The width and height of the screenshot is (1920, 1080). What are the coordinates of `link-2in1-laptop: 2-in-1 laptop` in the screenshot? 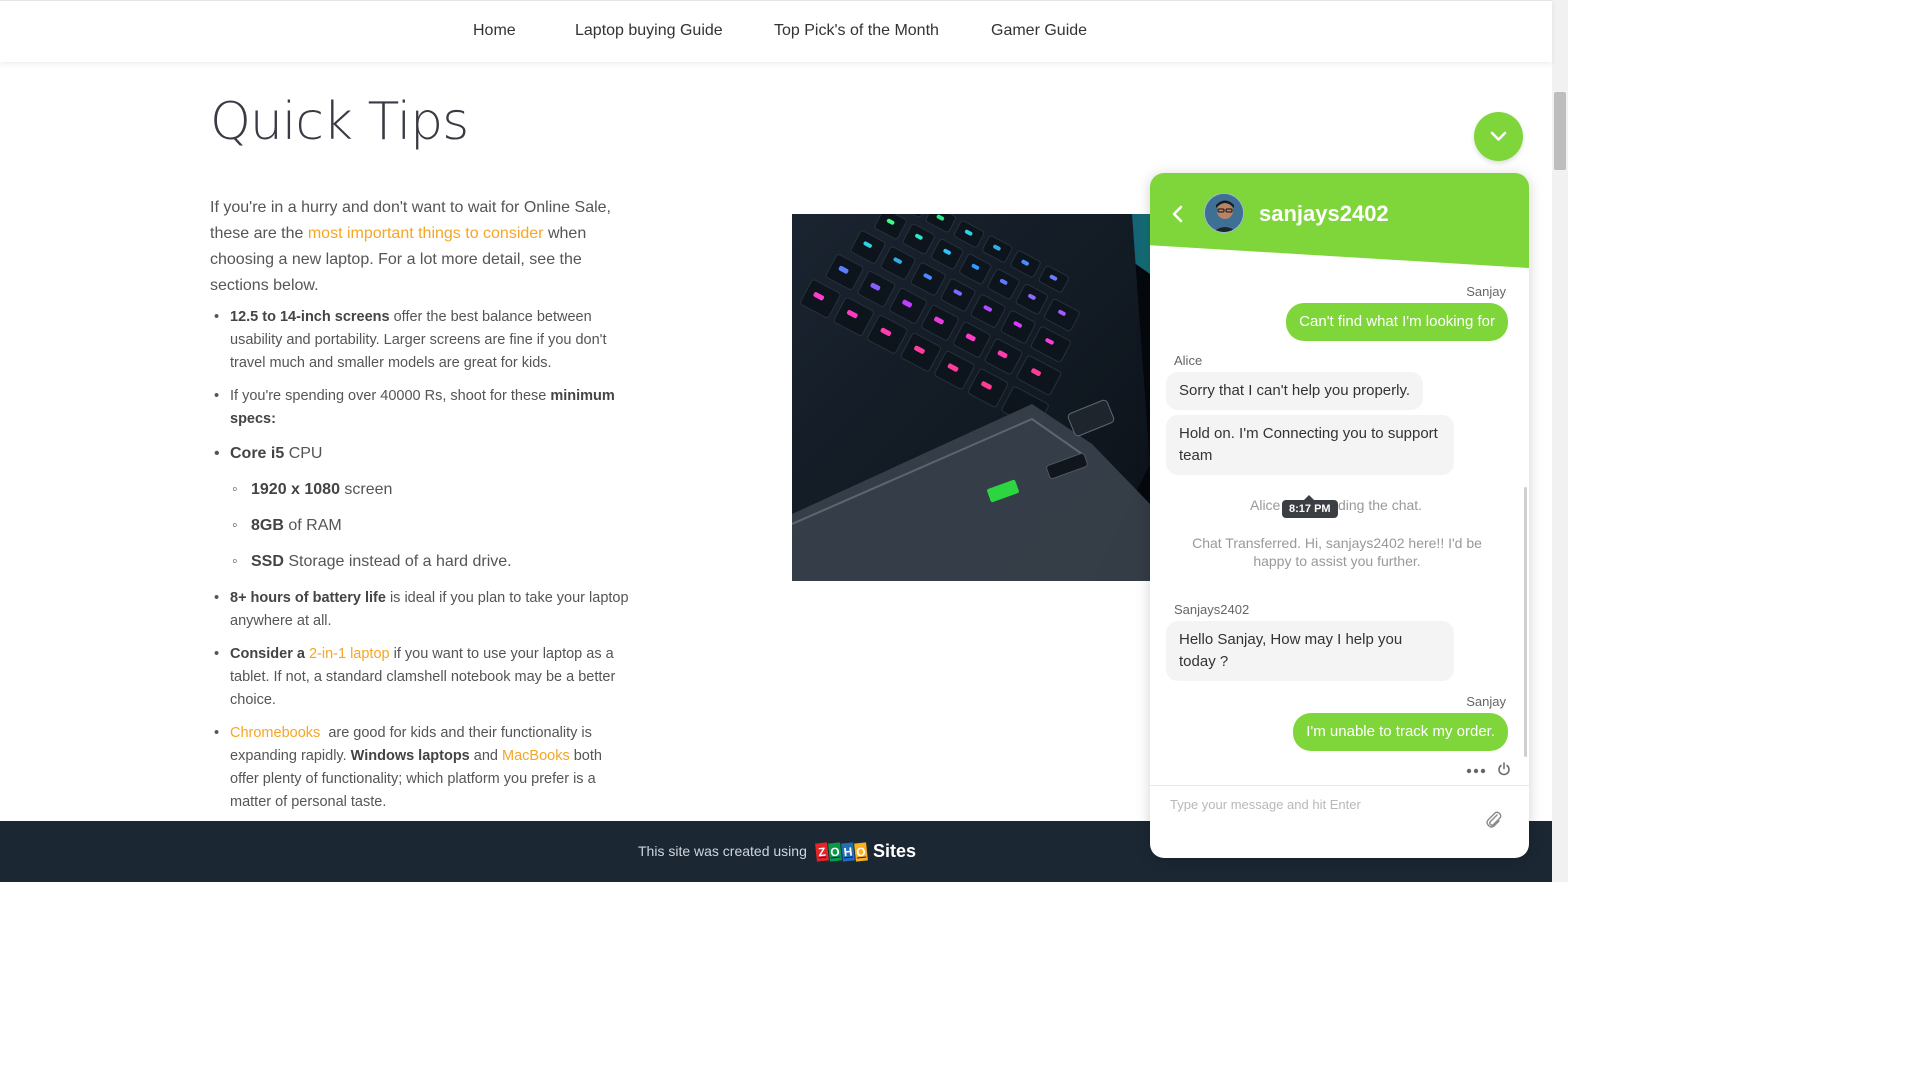 It's located at (349, 654).